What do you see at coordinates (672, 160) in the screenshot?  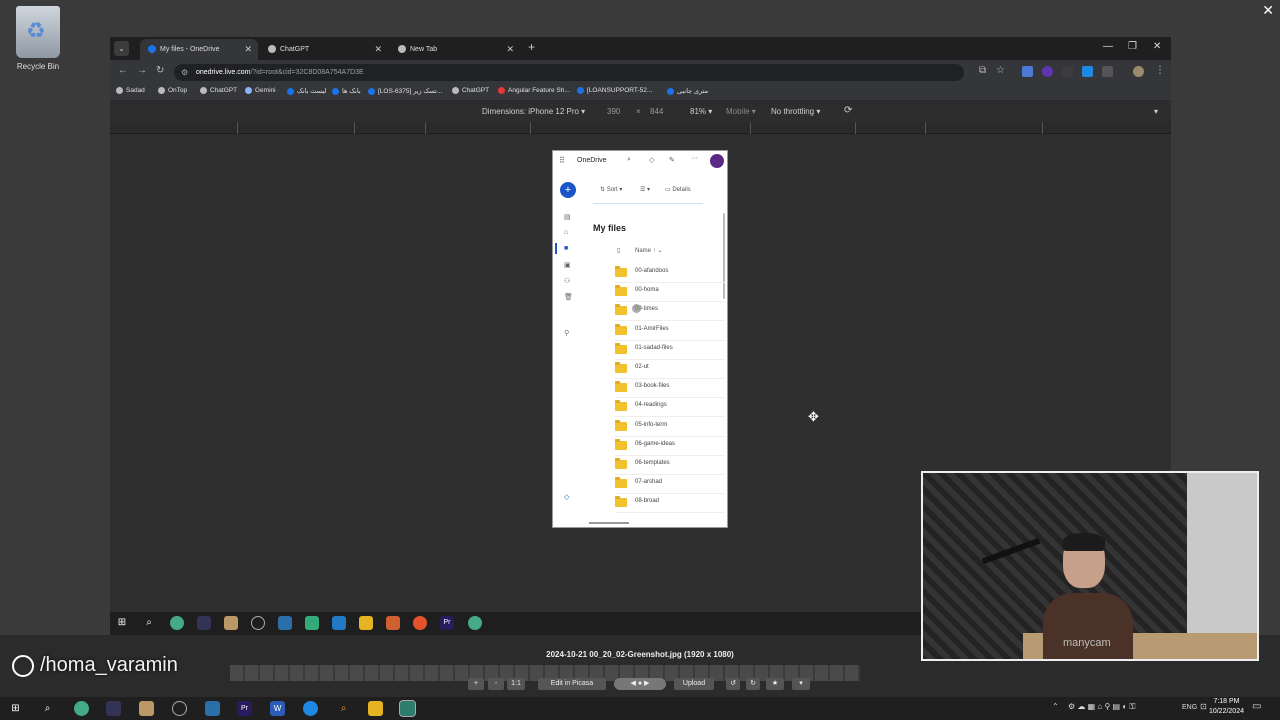 I see `settings-icon: ✎` at bounding box center [672, 160].